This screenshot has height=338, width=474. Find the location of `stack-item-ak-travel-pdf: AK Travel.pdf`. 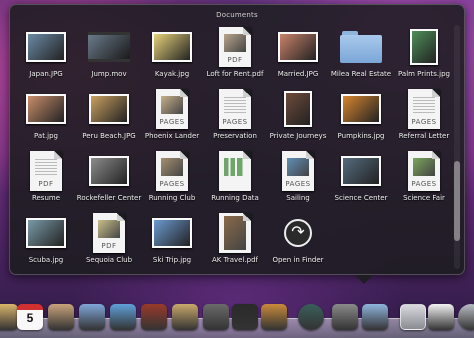

stack-item-ak-travel-pdf: AK Travel.pdf is located at coordinates (235, 241).